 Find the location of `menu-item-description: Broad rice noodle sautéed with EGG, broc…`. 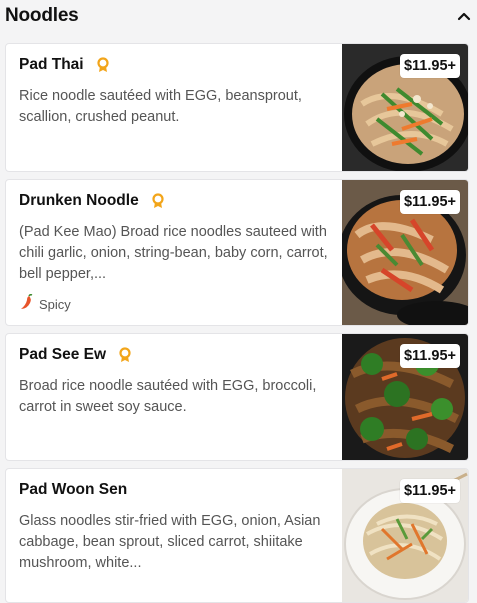

menu-item-description: Broad rice noodle sautéed with EGG, broc… is located at coordinates (168, 397).